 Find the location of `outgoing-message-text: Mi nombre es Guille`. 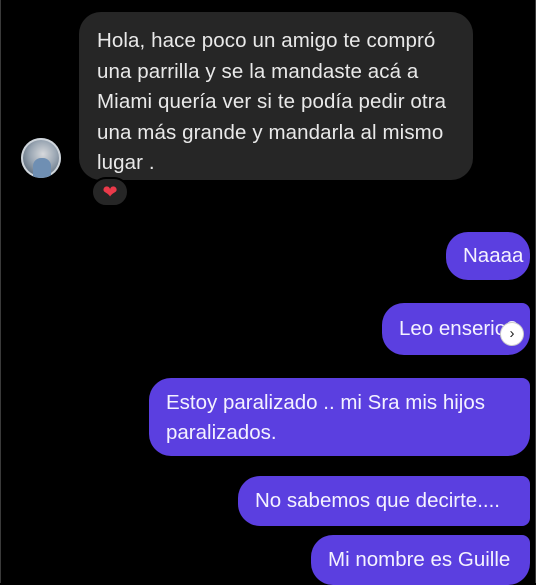

outgoing-message-text: Mi nombre es Guille is located at coordinates (419, 559).